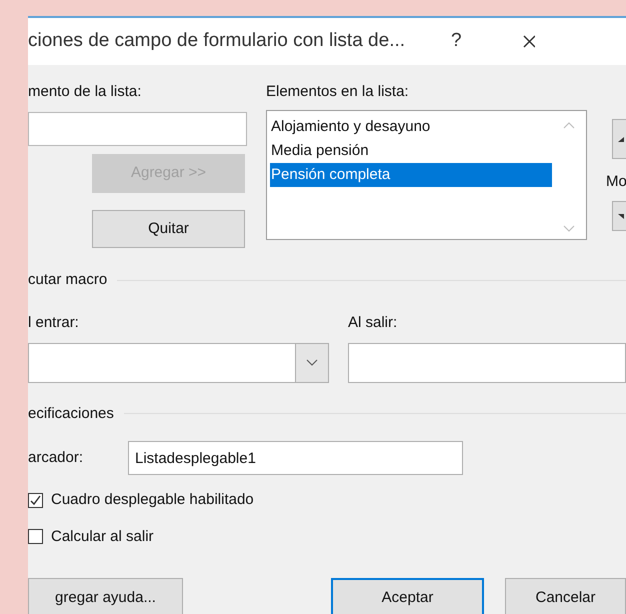 This screenshot has height=614, width=626. I want to click on move-up-button, so click(619, 139).